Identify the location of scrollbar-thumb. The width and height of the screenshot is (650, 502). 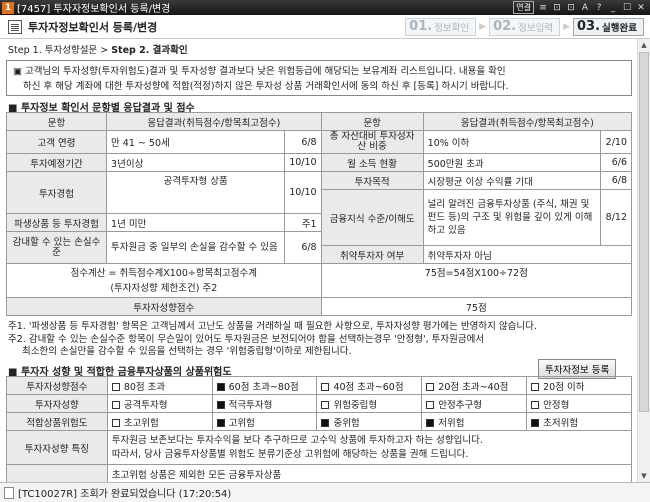
(644, 232).